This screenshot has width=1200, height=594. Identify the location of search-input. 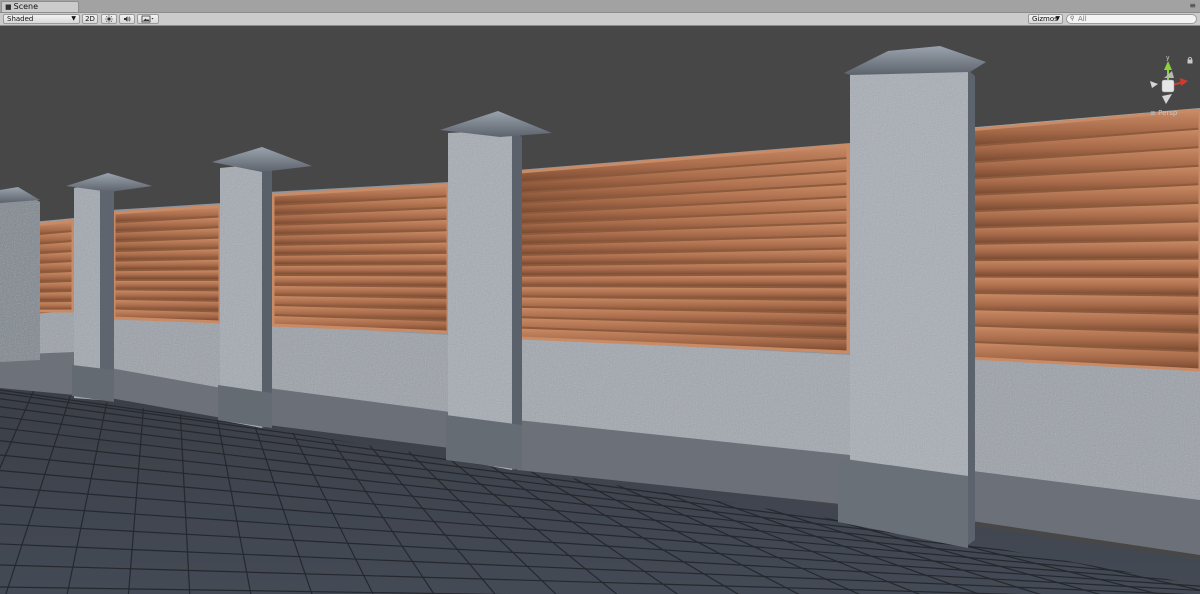
(1133, 19).